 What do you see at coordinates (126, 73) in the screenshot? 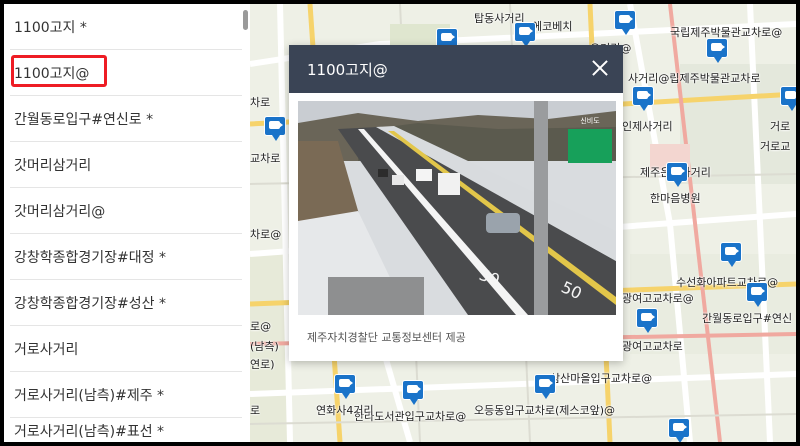
I see `list-item-selected: 1100고지@` at bounding box center [126, 73].